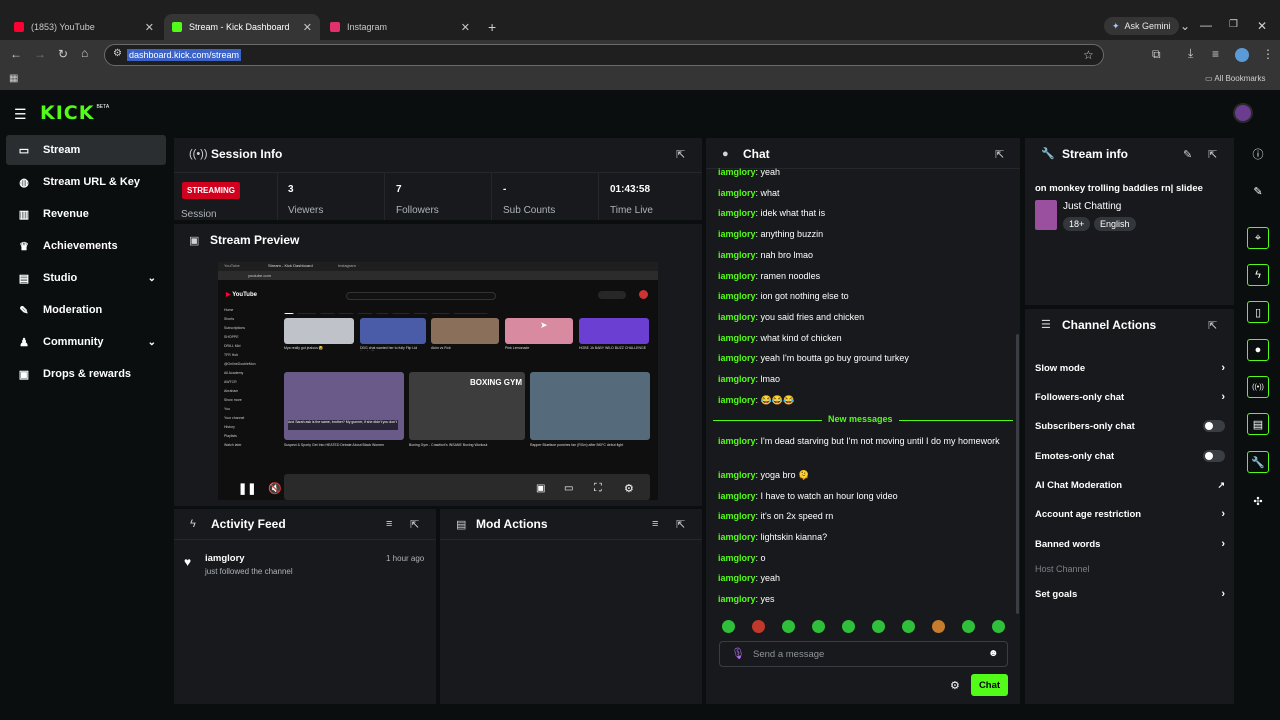  I want to click on banned-words-row: Banned words ›, so click(1130, 544).